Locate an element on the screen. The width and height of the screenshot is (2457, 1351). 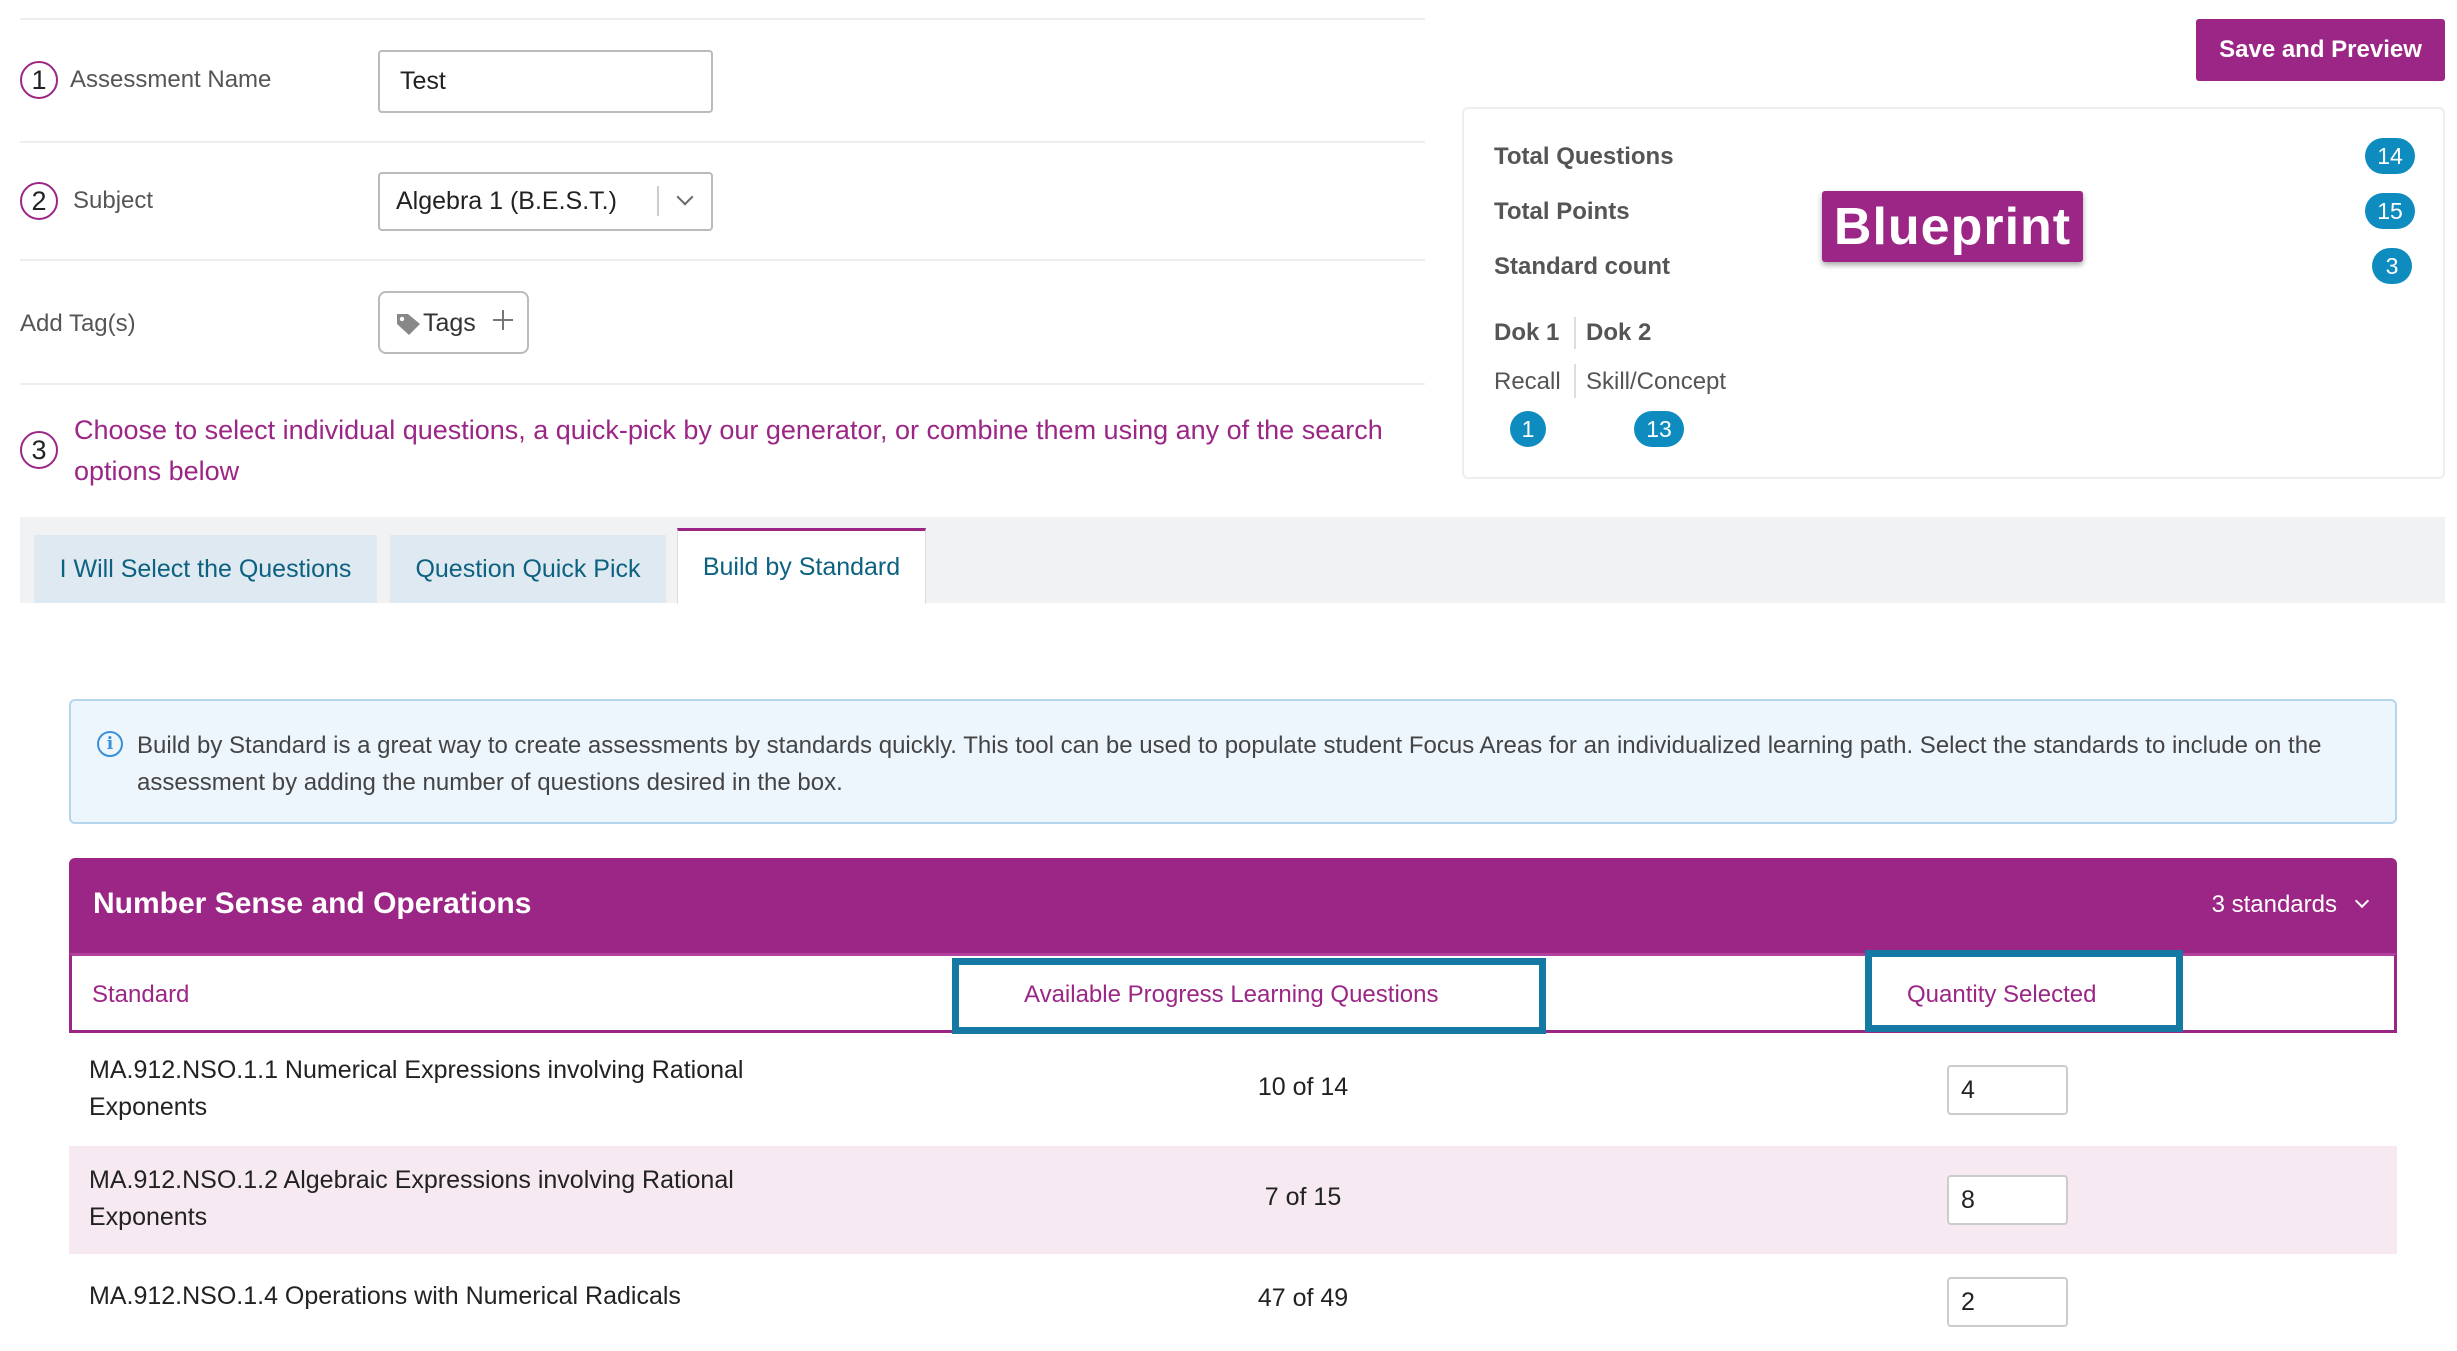
dok1-sub-label: Recall is located at coordinates (1527, 381).